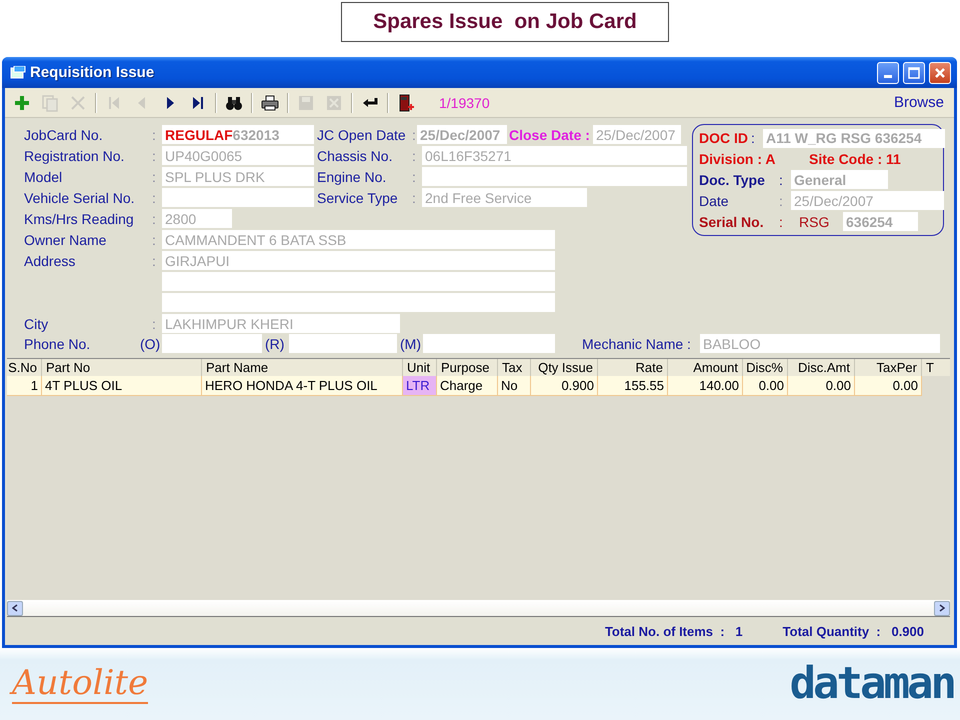 The image size is (960, 720). I want to click on field-label: Mechanic Name :, so click(637, 344).